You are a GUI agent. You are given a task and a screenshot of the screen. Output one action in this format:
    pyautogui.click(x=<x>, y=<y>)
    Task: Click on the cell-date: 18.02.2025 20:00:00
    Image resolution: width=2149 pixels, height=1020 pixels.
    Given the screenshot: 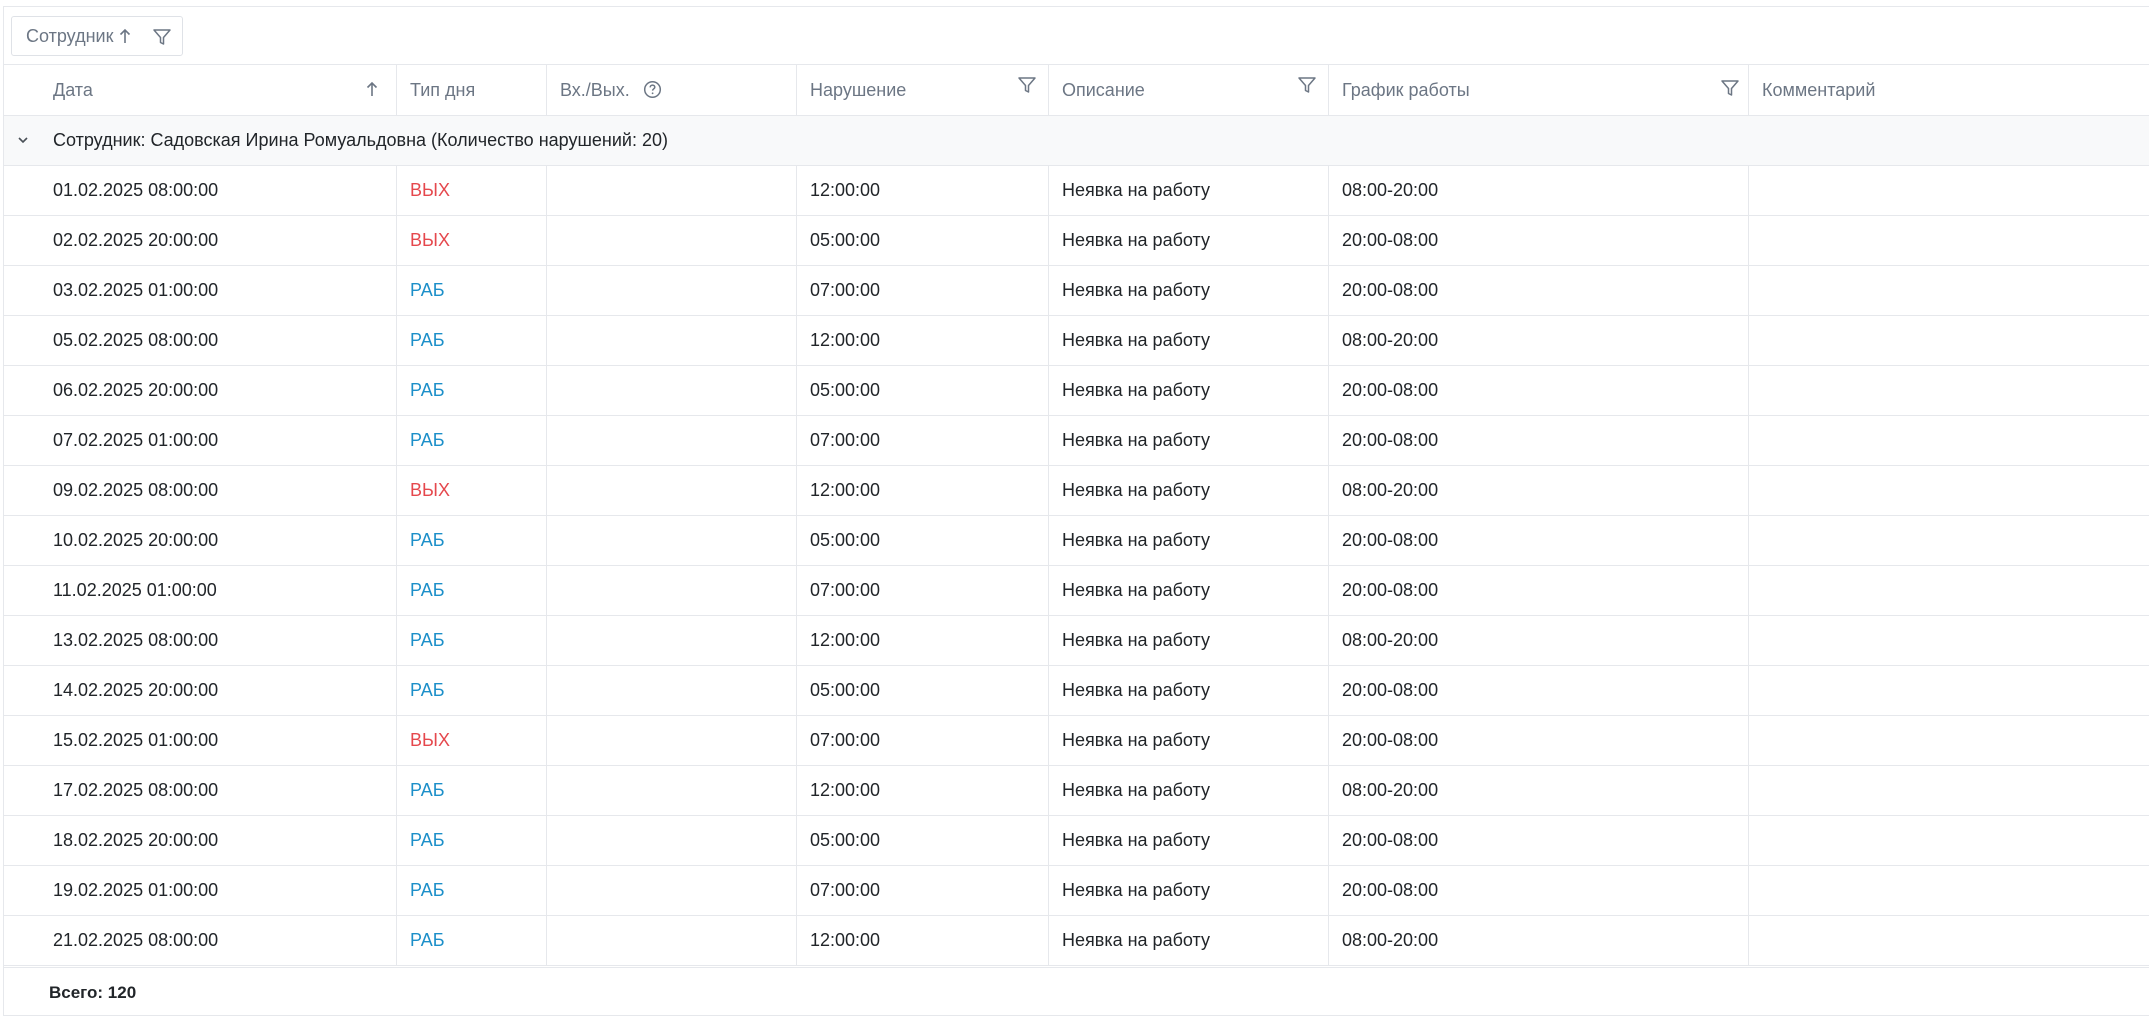 What is the action you would take?
    pyautogui.click(x=200, y=840)
    